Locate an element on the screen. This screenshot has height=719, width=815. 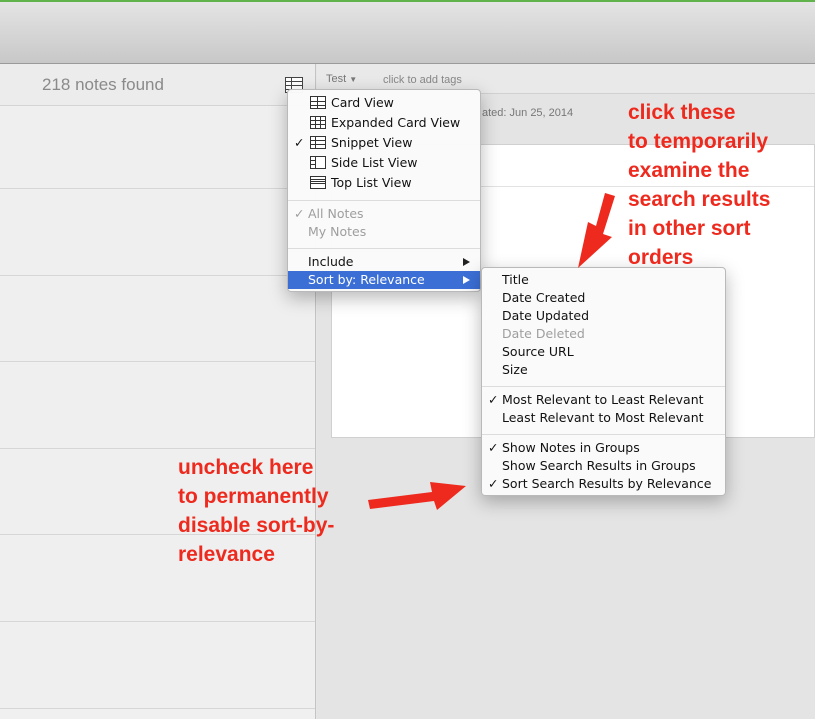
top-list-view-icon is located at coordinates (318, 182).